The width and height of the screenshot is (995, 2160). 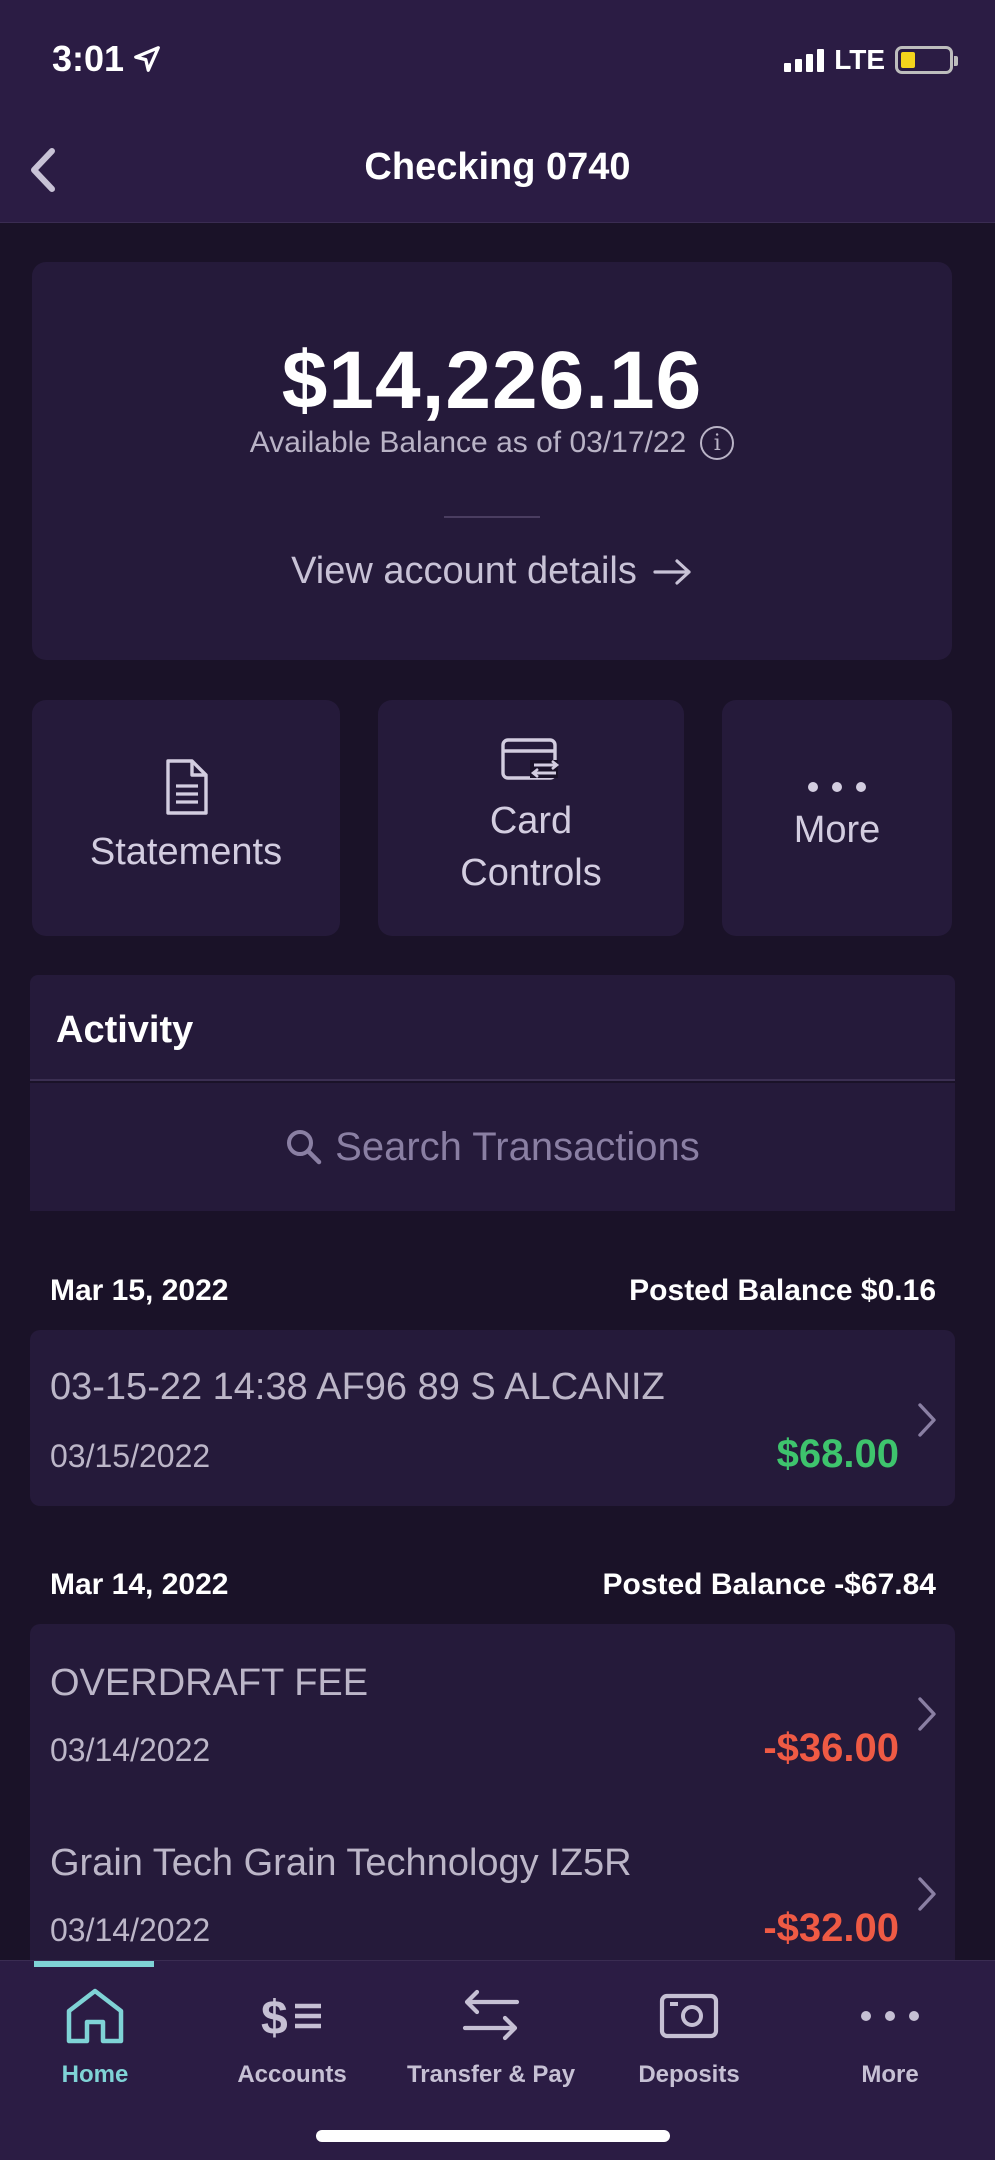 What do you see at coordinates (804, 60) in the screenshot?
I see `signal-icon` at bounding box center [804, 60].